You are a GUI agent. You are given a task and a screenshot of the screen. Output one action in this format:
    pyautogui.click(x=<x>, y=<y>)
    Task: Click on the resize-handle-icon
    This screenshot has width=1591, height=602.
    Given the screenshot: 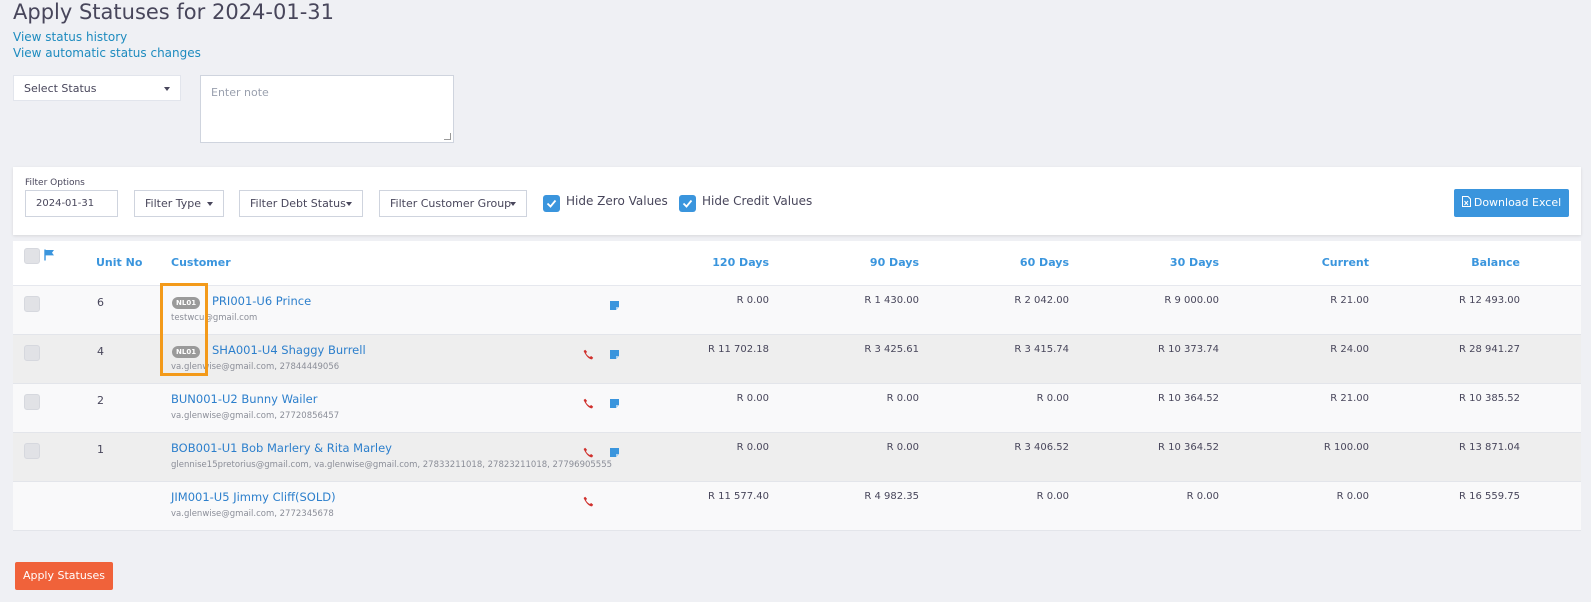 What is the action you would take?
    pyautogui.click(x=447, y=136)
    